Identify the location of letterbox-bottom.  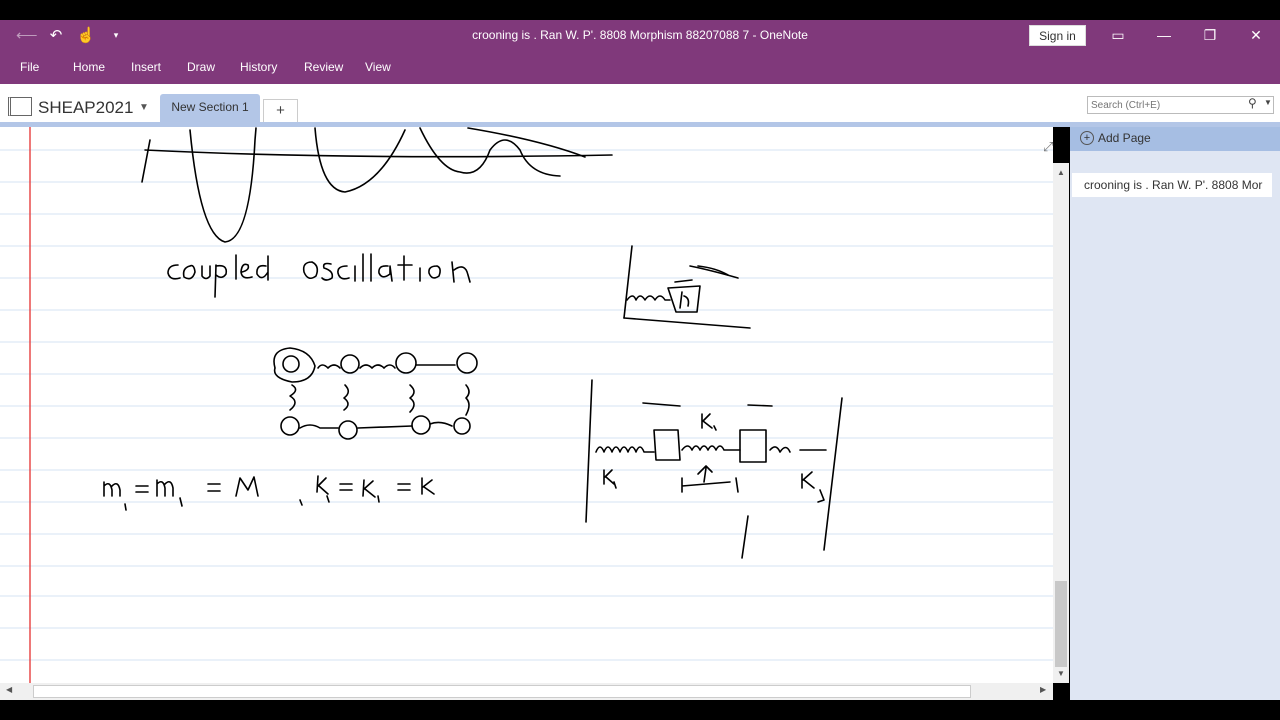
(640, 710).